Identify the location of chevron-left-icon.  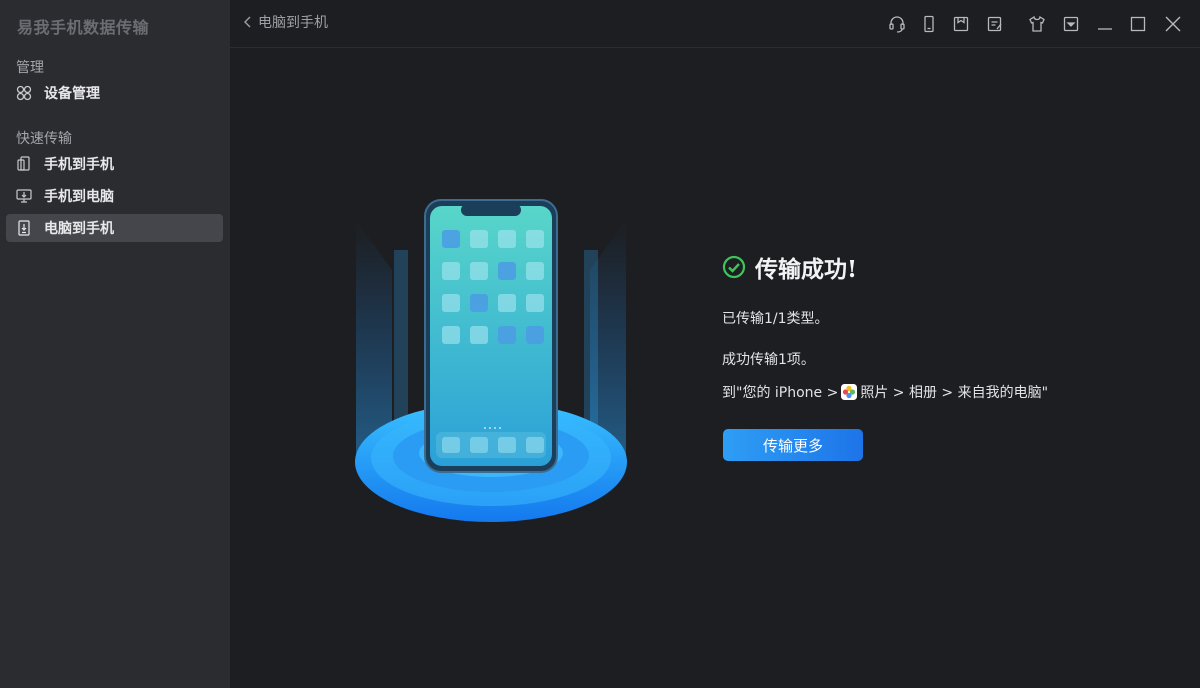
(247, 22).